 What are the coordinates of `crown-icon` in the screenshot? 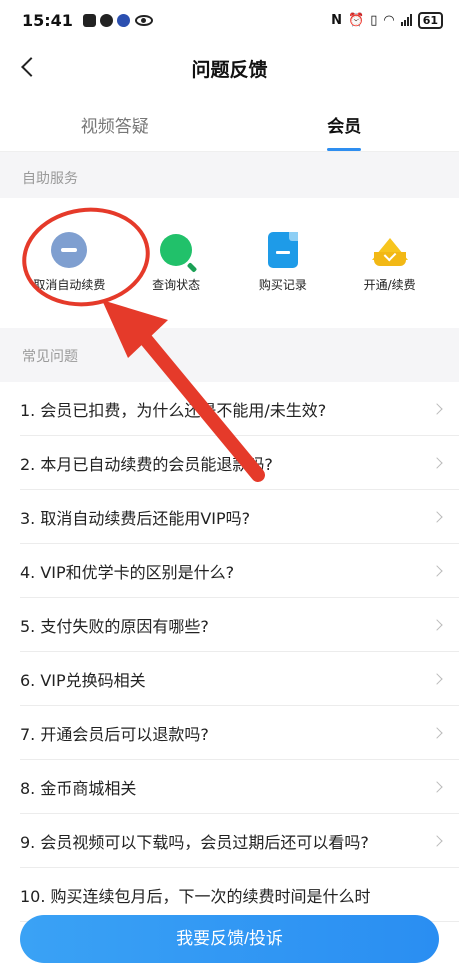 It's located at (390, 250).